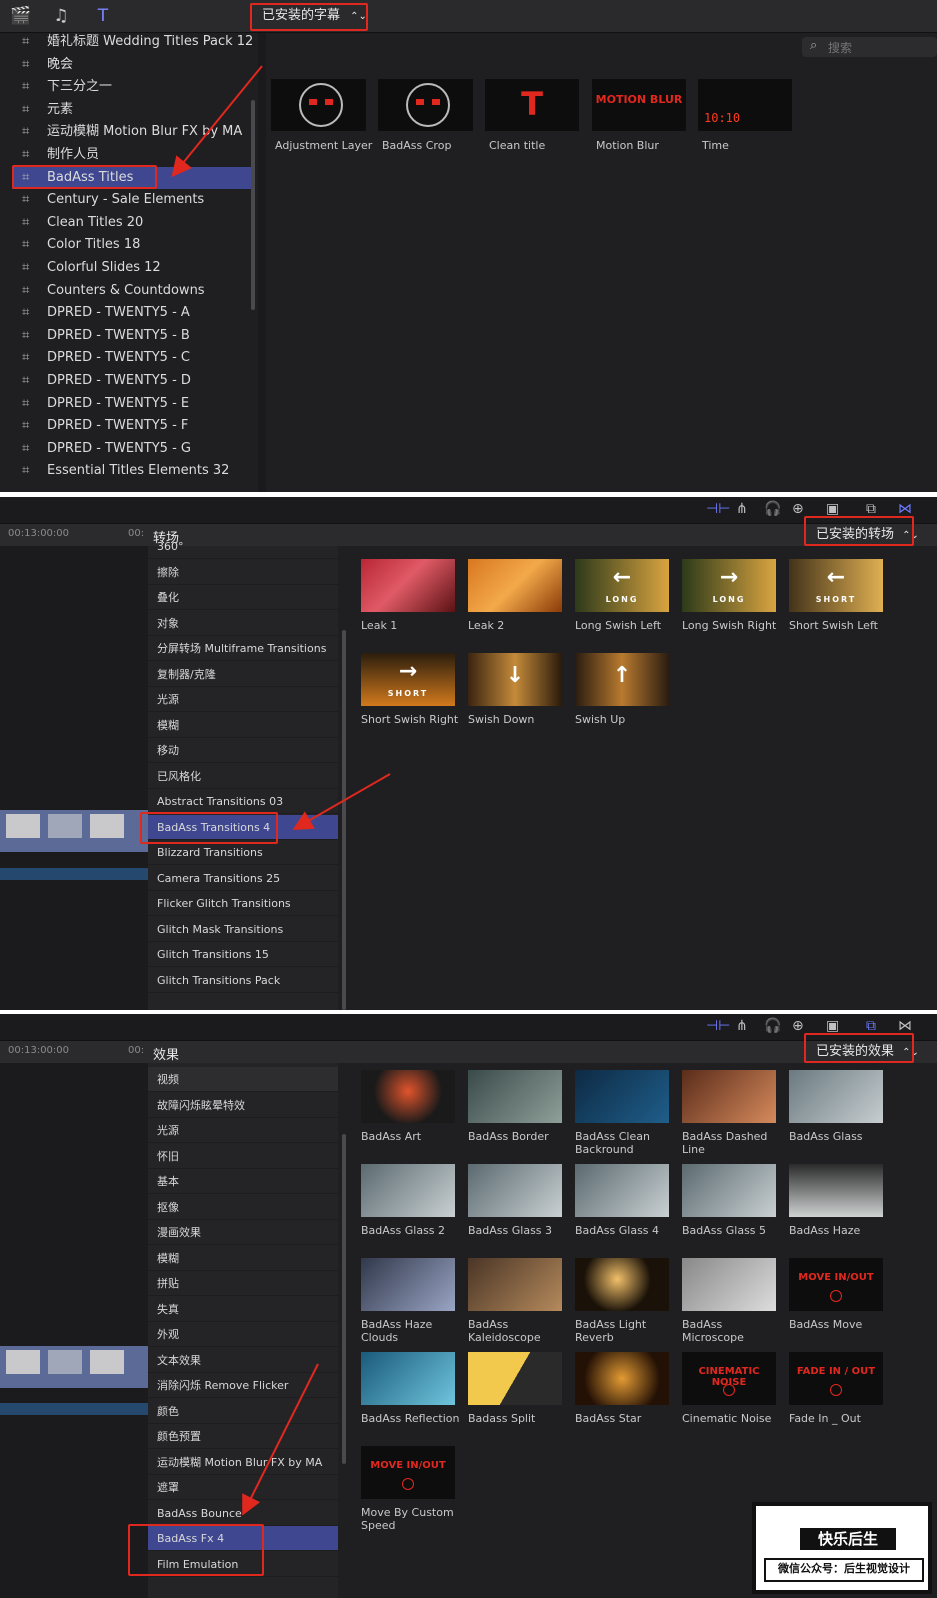  Describe the element at coordinates (132, 132) in the screenshot. I see `library-item: ⌗ 运动模糊 Motion Blur FX by MA` at that location.